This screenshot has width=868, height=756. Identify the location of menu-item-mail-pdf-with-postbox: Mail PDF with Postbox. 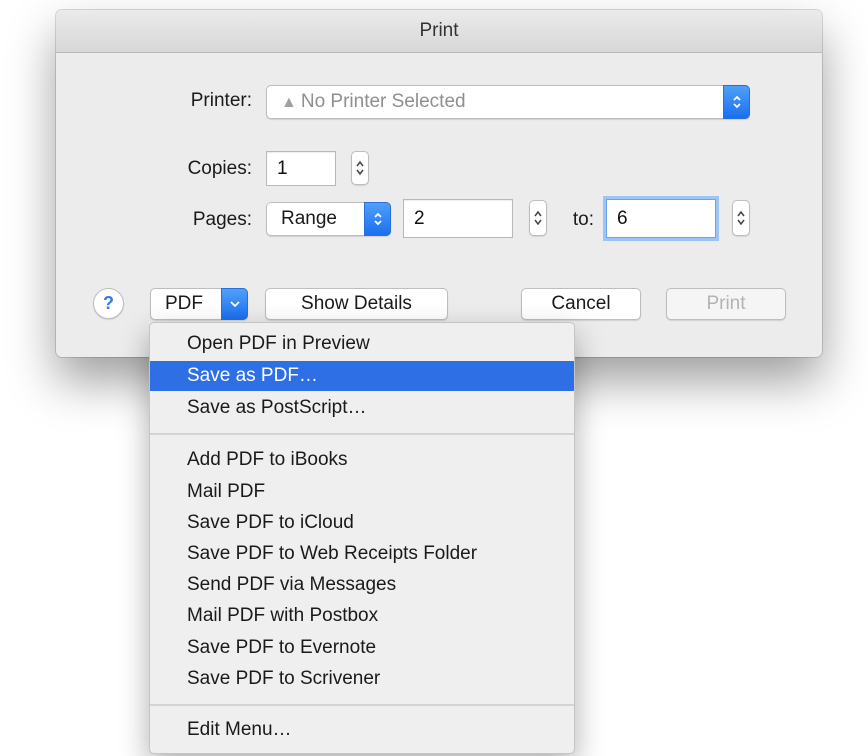
(362, 616).